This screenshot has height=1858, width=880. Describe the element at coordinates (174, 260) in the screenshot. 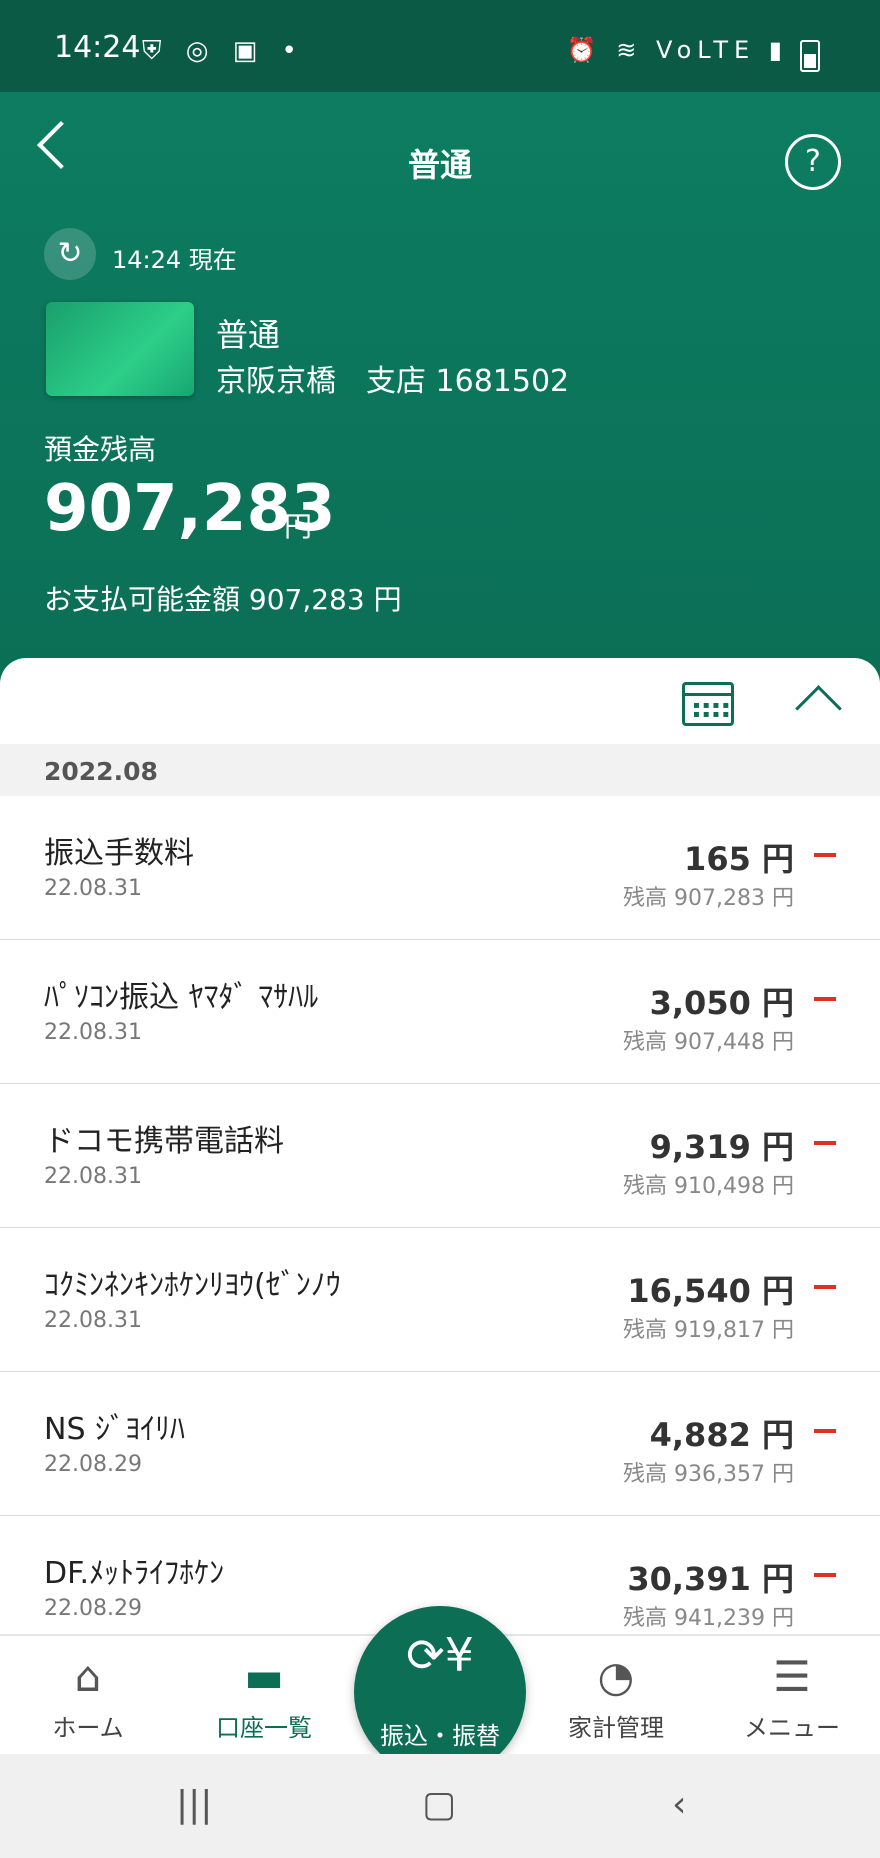

I see `update-time: 14:24 現在` at that location.